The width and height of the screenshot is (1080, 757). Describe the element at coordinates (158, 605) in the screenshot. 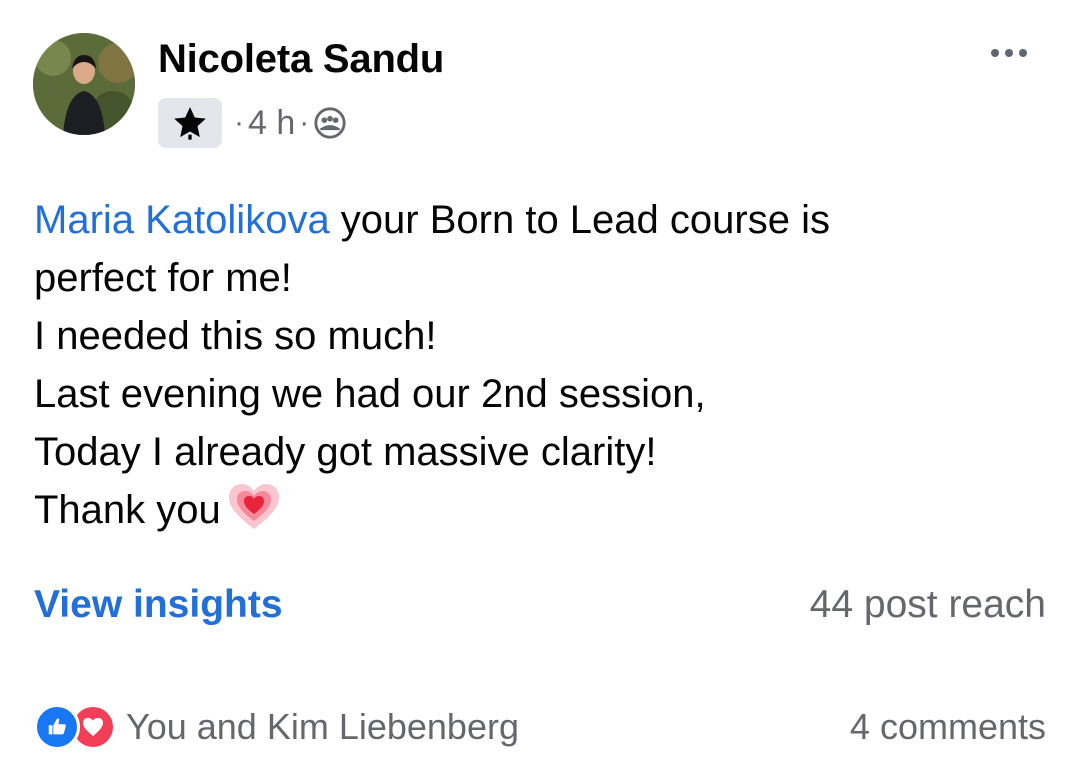

I see `view-insights-link: View insights` at that location.